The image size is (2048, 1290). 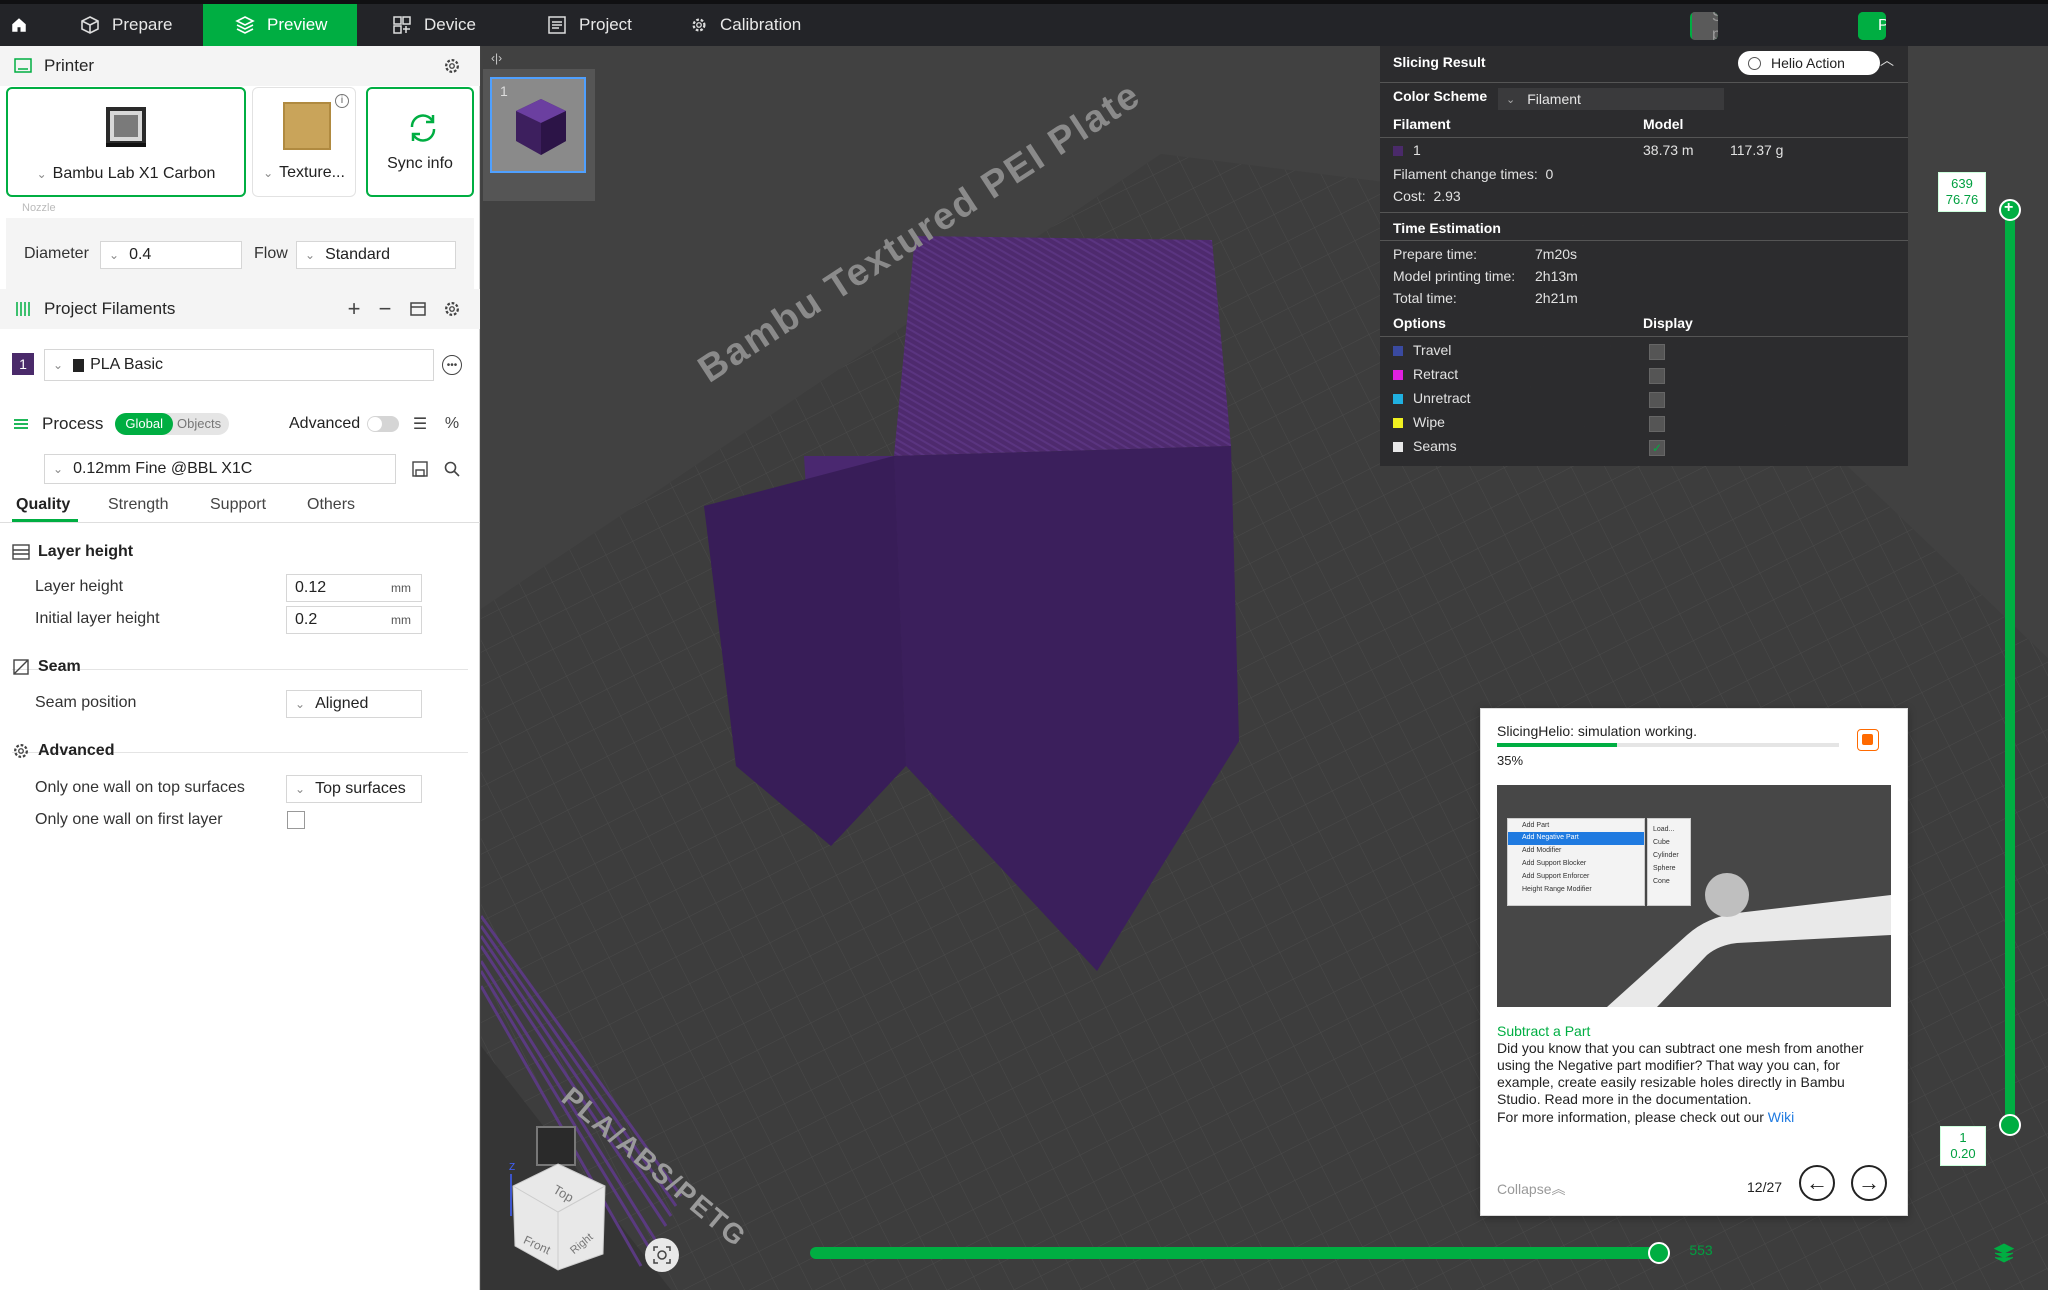 I want to click on collapse-result-icon: ︿, so click(x=1887, y=60).